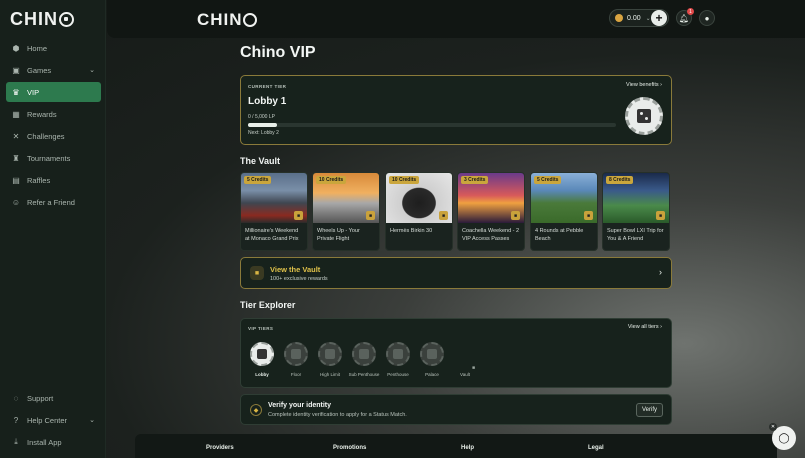 Image resolution: width=805 pixels, height=458 pixels. I want to click on sidebar-item-install-app: ⤓ Install App, so click(53, 442).